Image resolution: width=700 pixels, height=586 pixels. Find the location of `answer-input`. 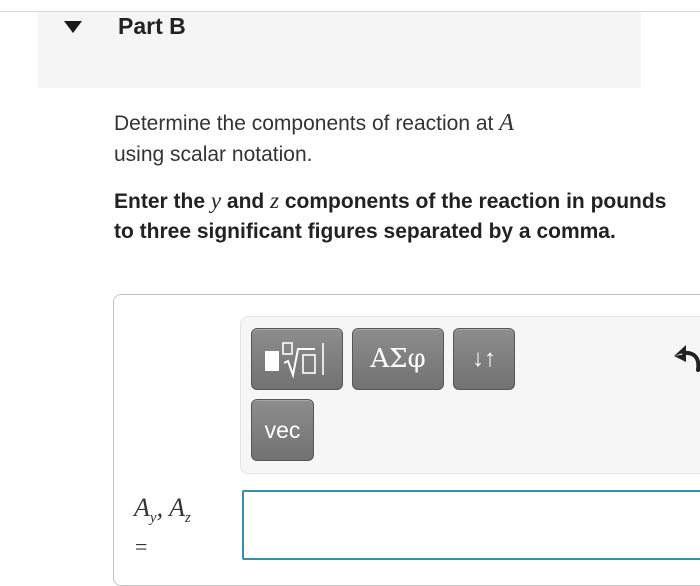

answer-input is located at coordinates (471, 525).